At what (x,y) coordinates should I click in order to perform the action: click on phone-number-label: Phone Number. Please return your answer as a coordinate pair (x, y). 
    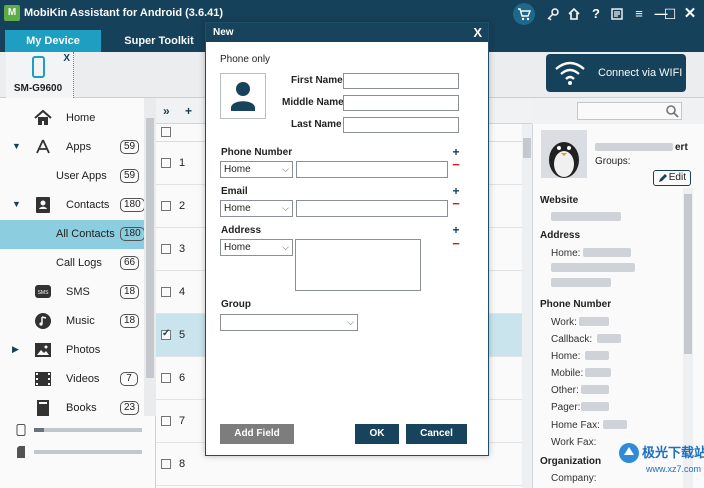
    Looking at the image, I should click on (257, 152).